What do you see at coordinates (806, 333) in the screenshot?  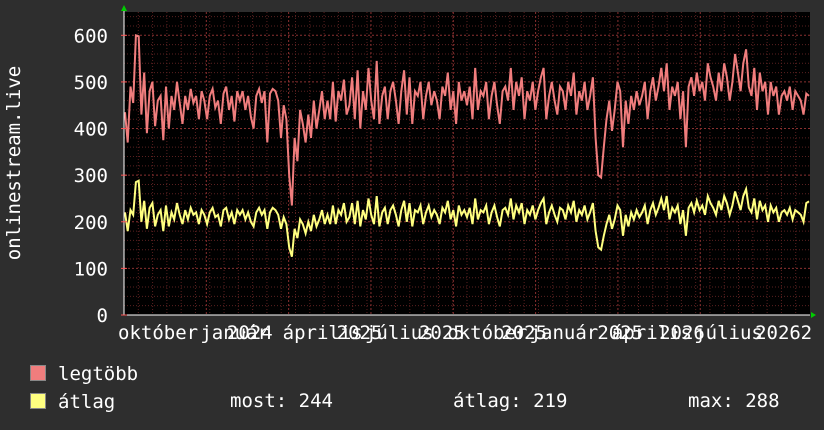 I see `x-tick-label: 2` at bounding box center [806, 333].